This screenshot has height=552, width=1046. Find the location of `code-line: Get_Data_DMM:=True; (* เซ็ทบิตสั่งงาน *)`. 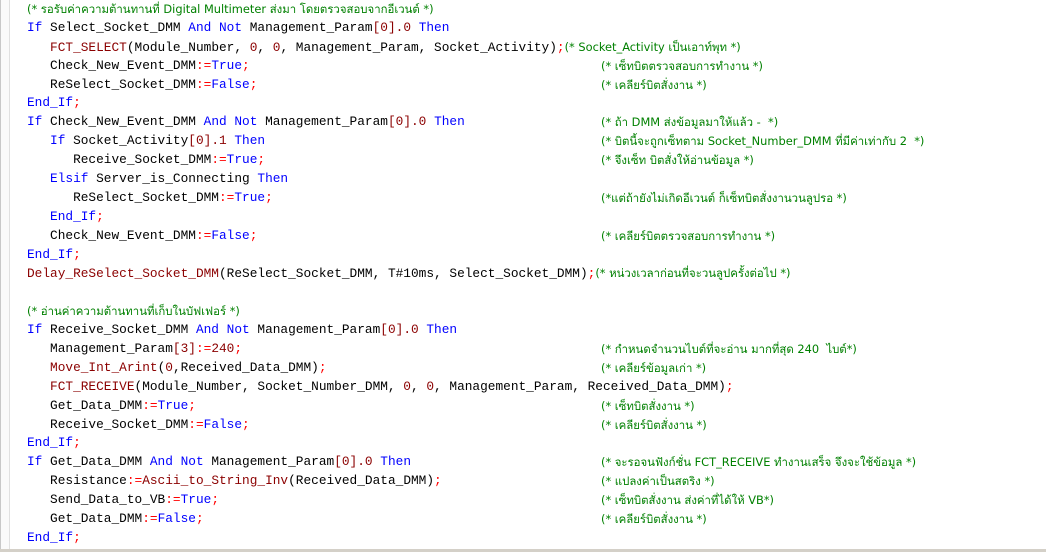

code-line: Get_Data_DMM:=True; (* เซ็ทบิตสั่งงาน *) is located at coordinates (534, 406).